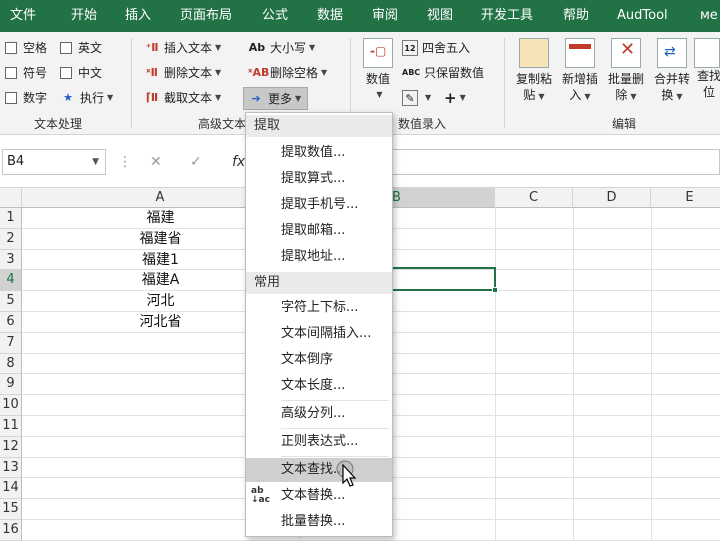 Image resolution: width=720 pixels, height=541 pixels. Describe the element at coordinates (11, 426) in the screenshot. I see `row-header-11: 11` at that location.